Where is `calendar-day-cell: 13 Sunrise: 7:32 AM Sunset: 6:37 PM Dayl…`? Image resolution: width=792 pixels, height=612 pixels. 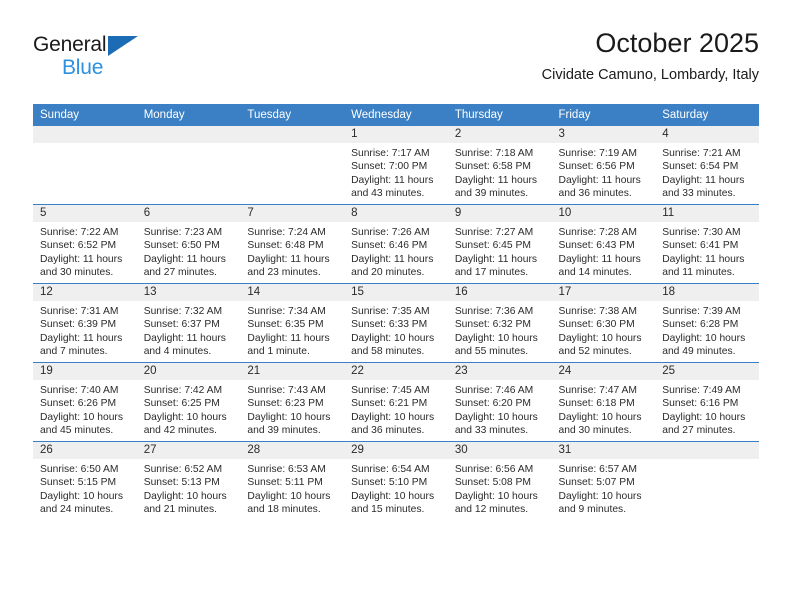 calendar-day-cell: 13 Sunrise: 7:32 AM Sunset: 6:37 PM Dayl… is located at coordinates (188, 323).